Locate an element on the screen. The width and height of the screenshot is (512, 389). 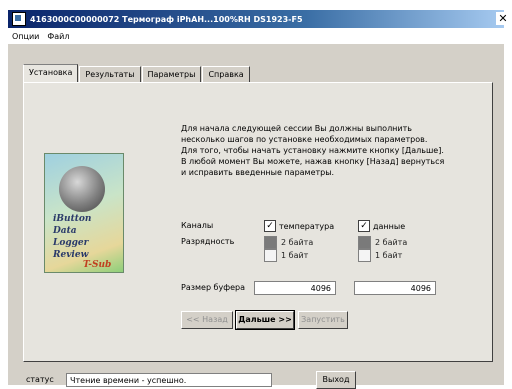
logo-line: Logger is located at coordinates (71, 243).